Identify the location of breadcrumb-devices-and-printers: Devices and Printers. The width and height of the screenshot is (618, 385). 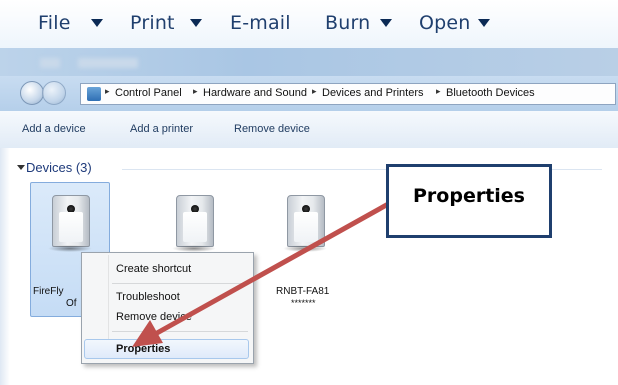
(373, 93).